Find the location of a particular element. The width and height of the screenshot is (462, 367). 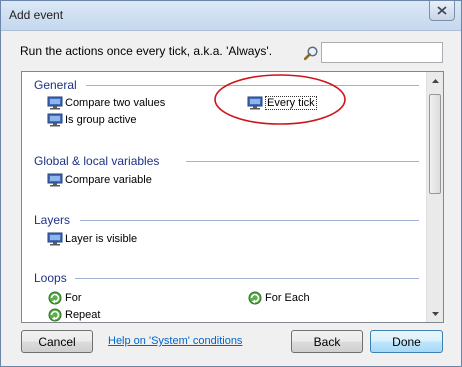

condition-compare-variable: Compare variable is located at coordinates (99, 179).